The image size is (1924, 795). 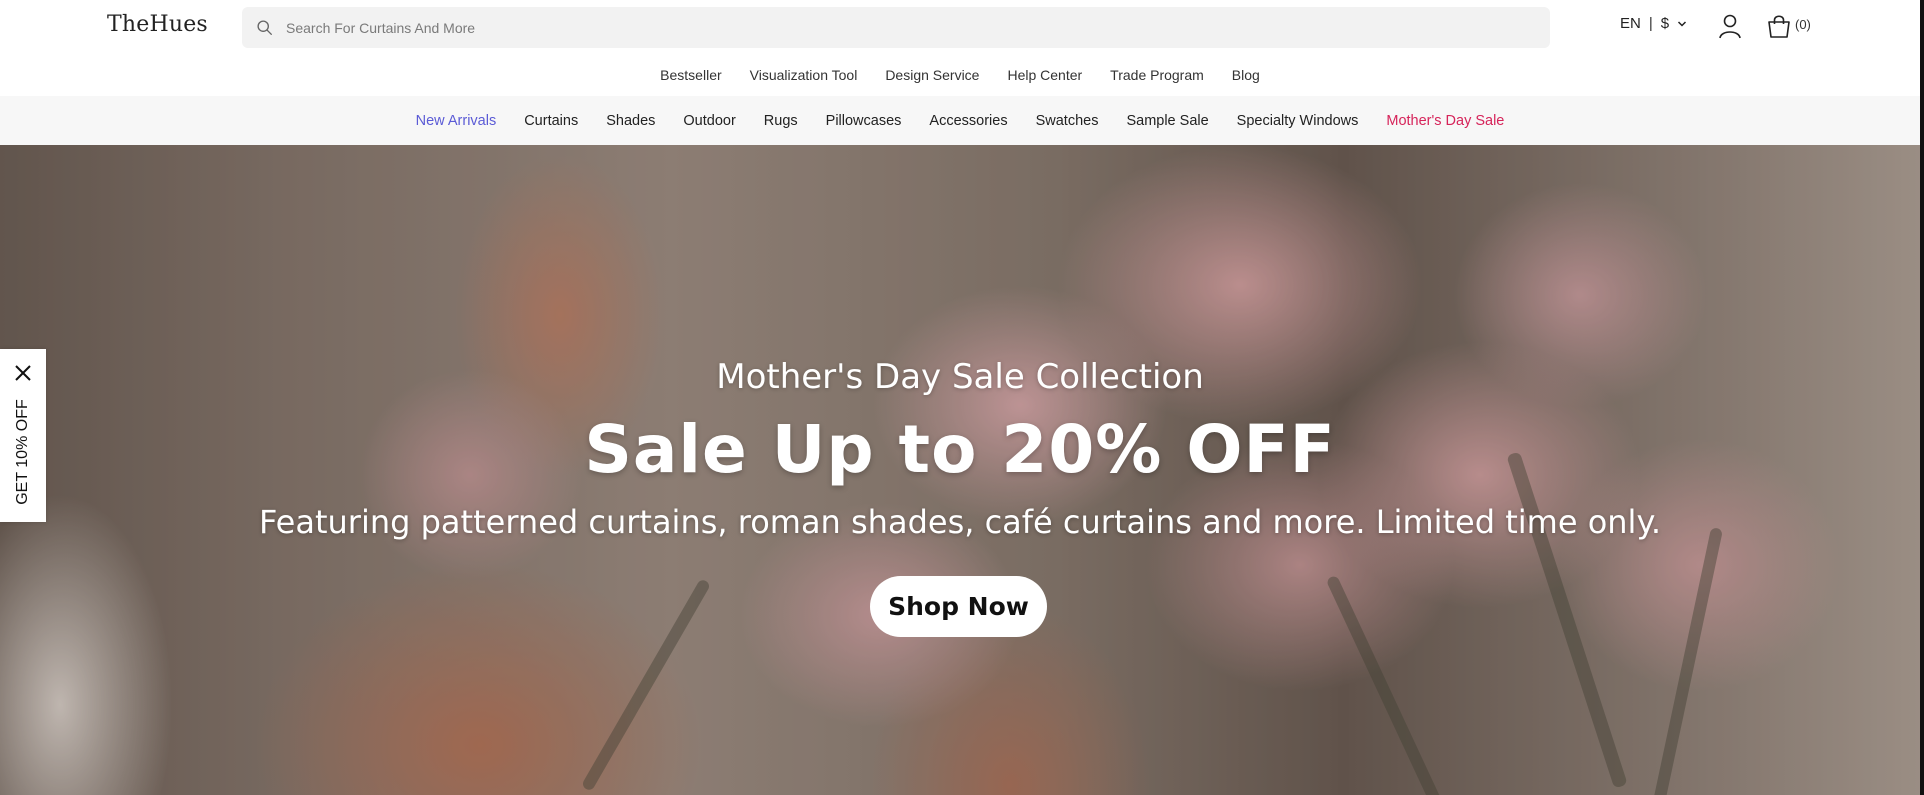 I want to click on nav-trade-program: Trade Program, so click(x=1157, y=75).